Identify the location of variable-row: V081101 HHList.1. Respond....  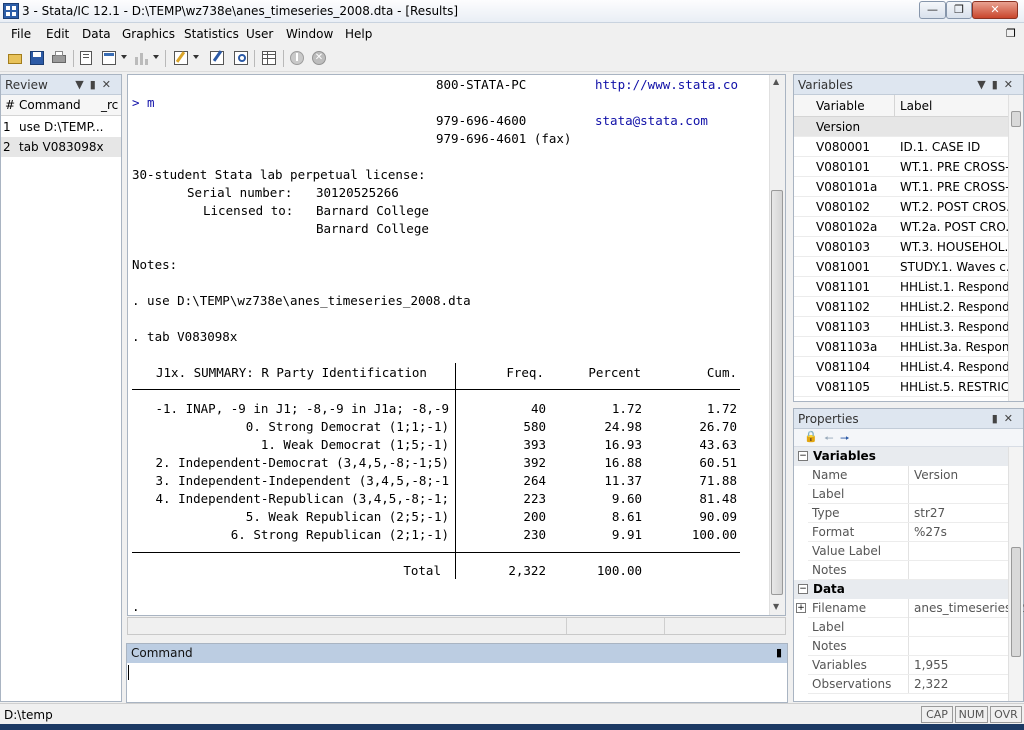
(901, 287).